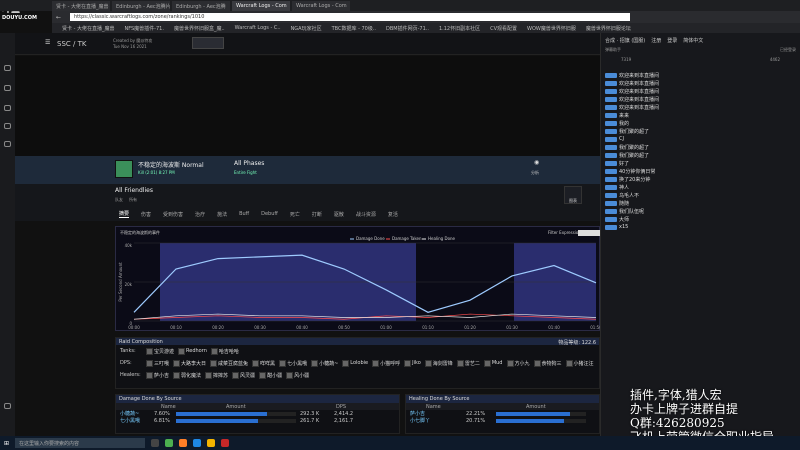 The width and height of the screenshot is (800, 450). What do you see at coordinates (407, 28) in the screenshot?
I see `bookmark-item: DBM插件网页-71..` at bounding box center [407, 28].